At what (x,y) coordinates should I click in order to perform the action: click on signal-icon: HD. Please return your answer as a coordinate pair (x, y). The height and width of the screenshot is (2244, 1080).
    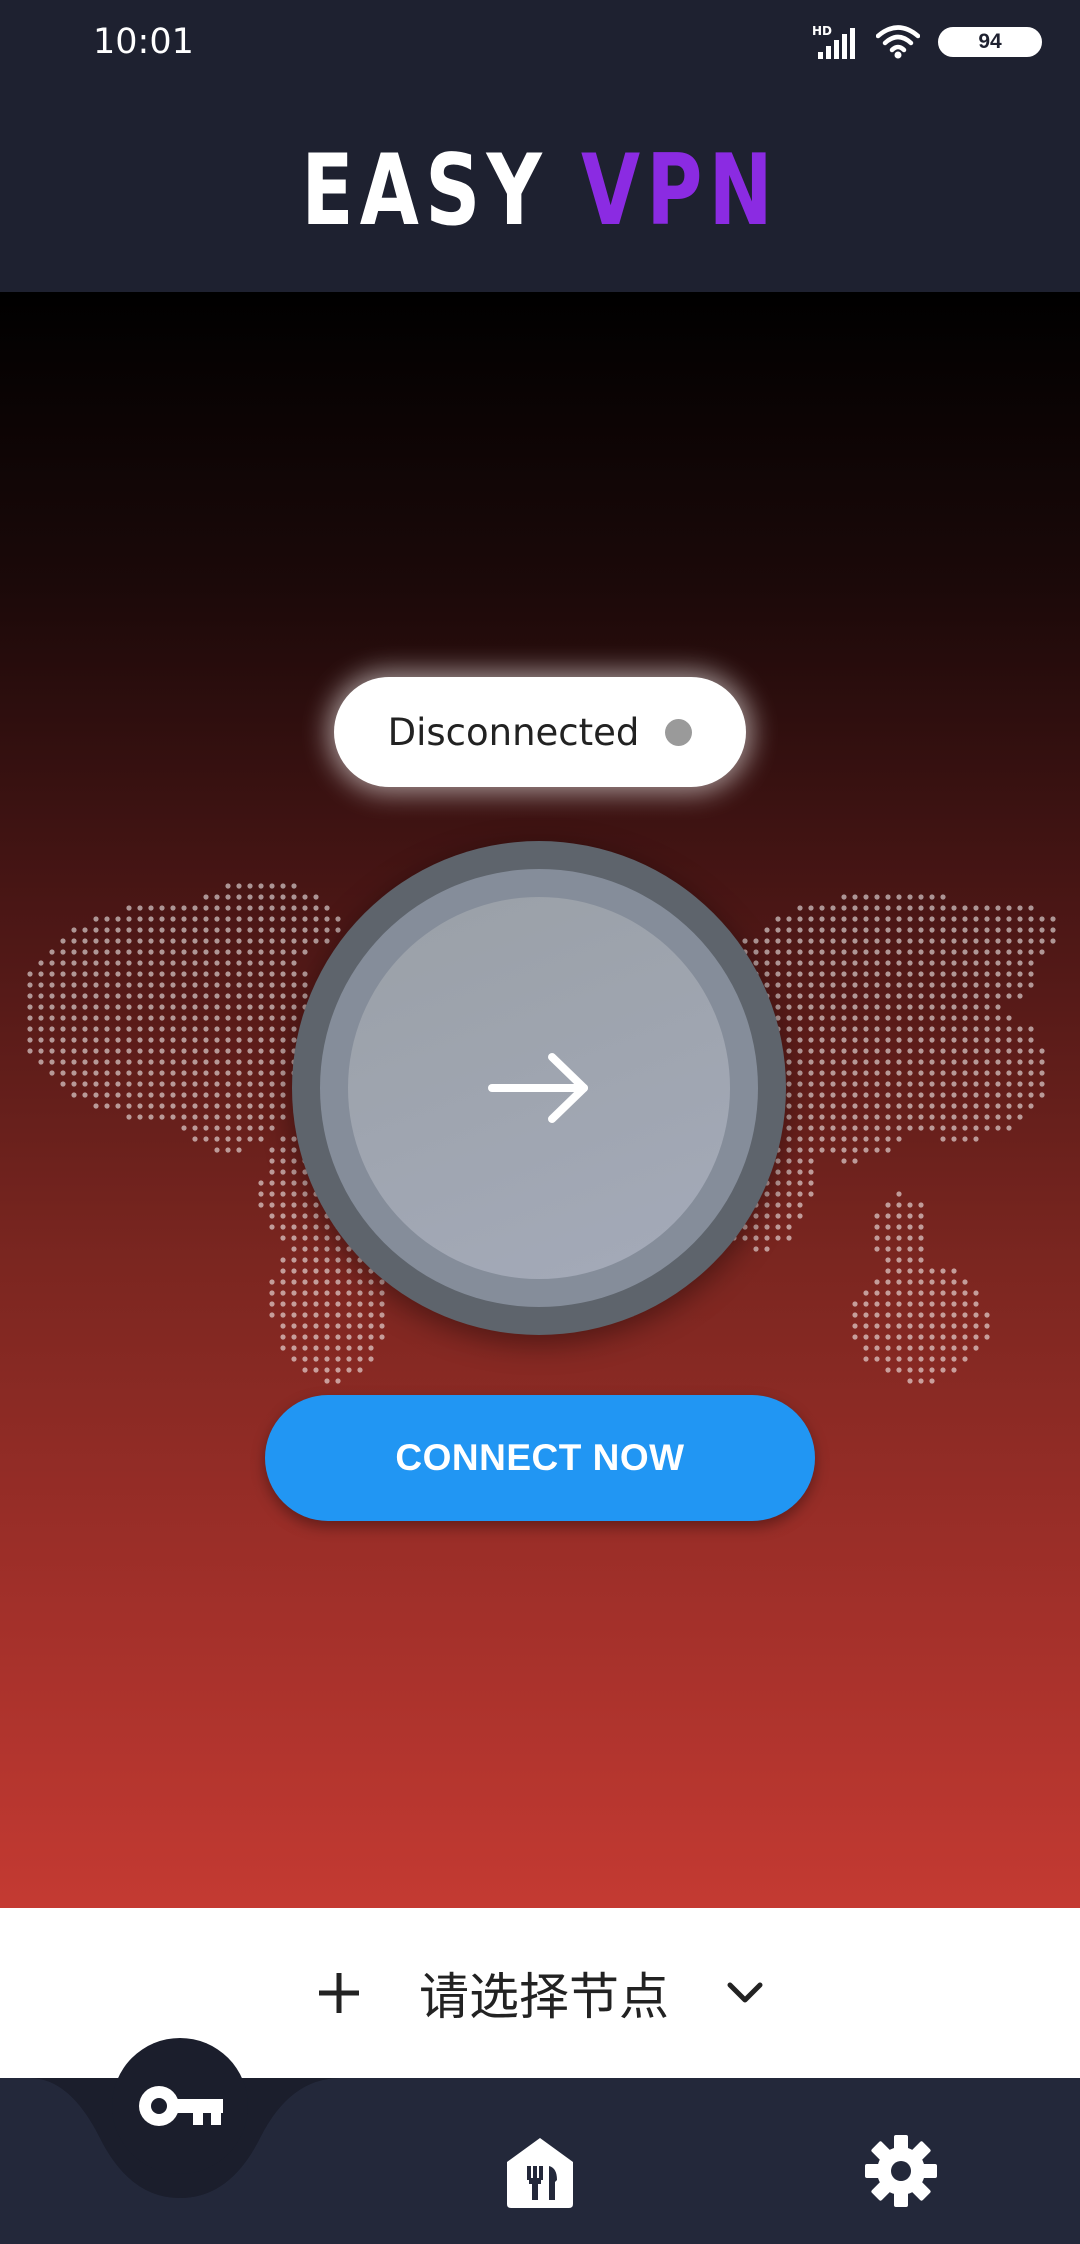
    Looking at the image, I should click on (833, 41).